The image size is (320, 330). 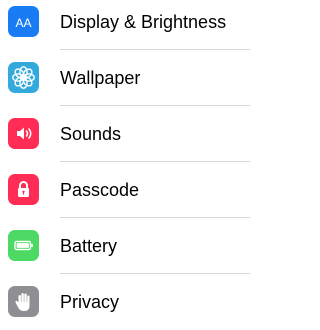 I want to click on battery-icon, so click(x=23, y=245).